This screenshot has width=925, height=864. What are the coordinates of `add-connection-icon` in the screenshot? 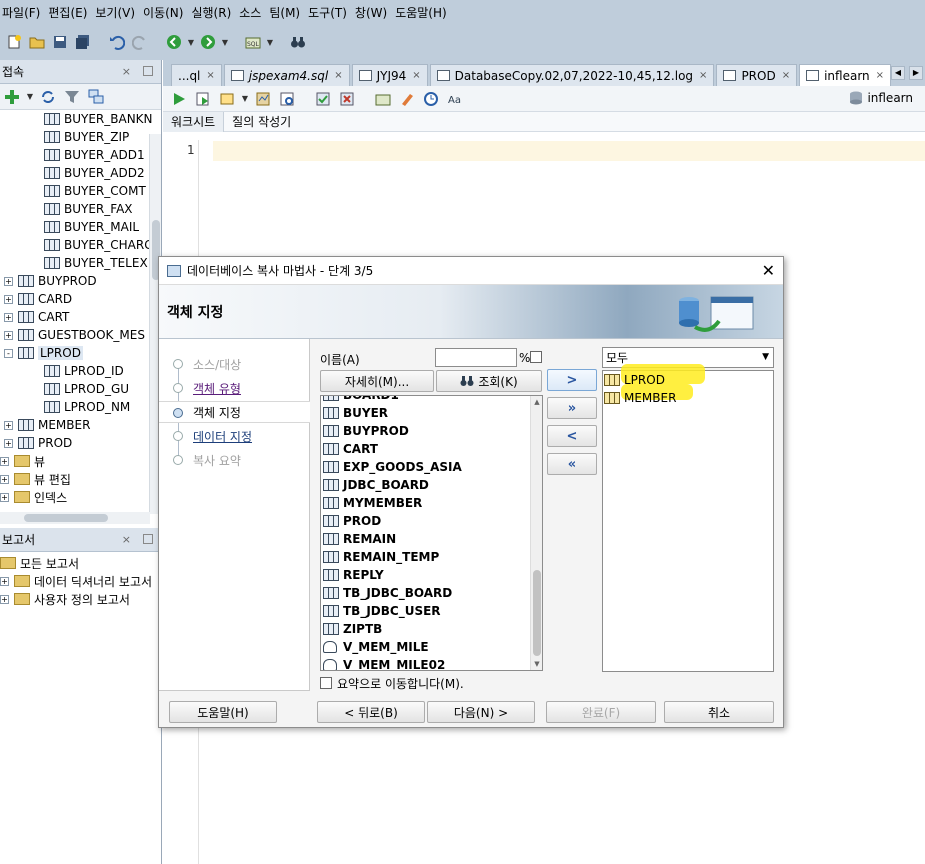 It's located at (12, 97).